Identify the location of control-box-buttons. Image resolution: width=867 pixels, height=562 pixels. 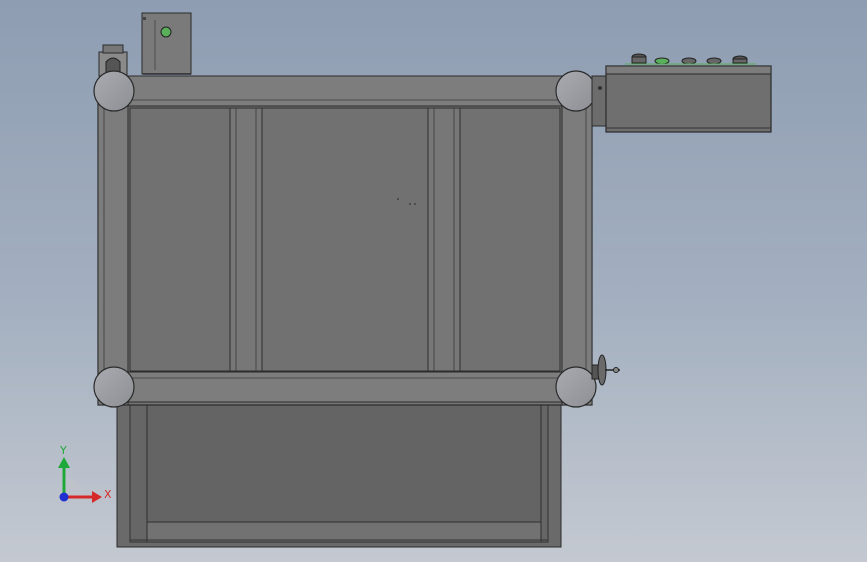
(690, 59).